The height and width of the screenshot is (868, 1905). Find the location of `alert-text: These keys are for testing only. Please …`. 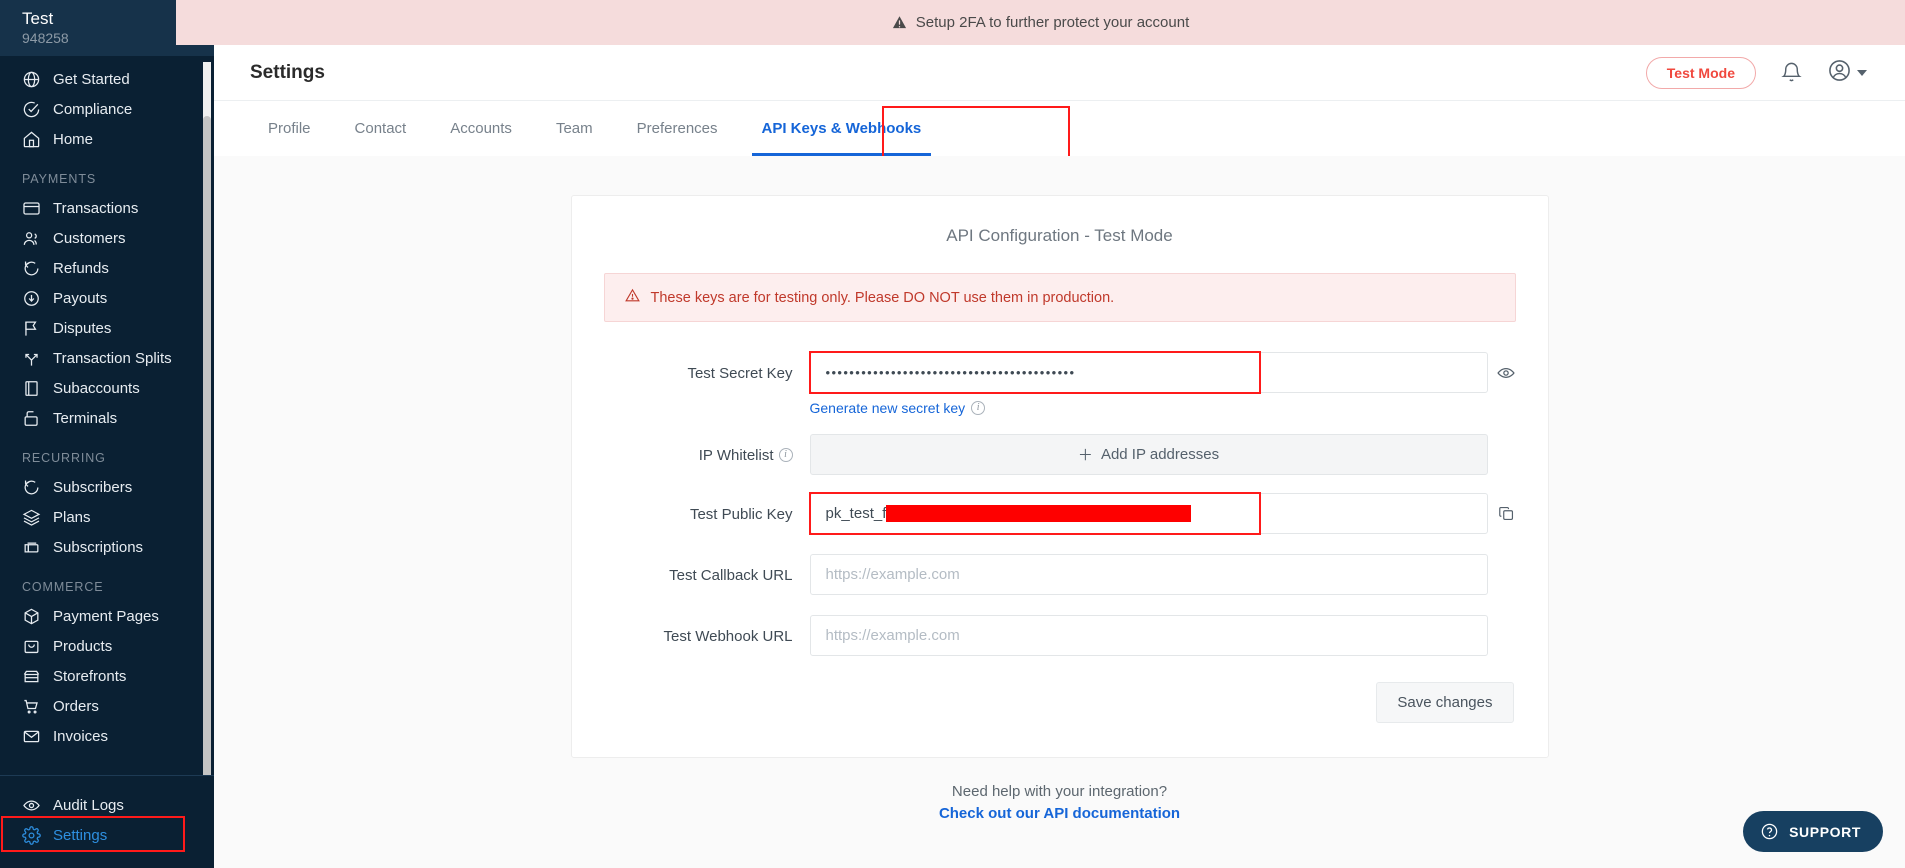

alert-text: These keys are for testing only. Please … is located at coordinates (882, 297).